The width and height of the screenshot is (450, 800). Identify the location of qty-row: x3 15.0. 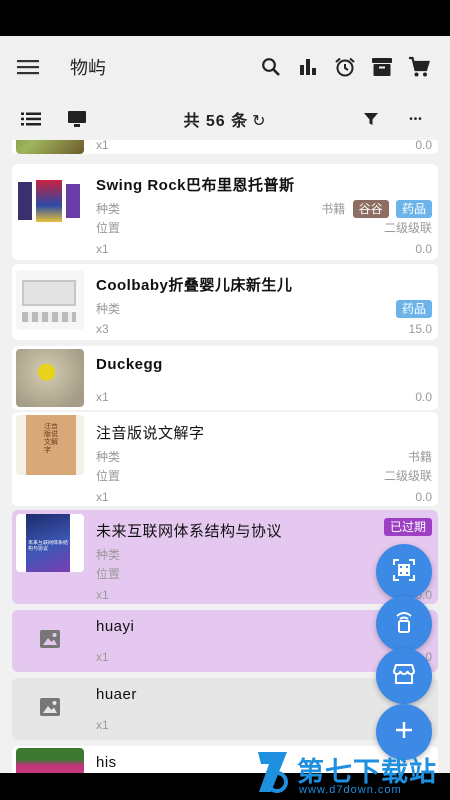
(264, 329).